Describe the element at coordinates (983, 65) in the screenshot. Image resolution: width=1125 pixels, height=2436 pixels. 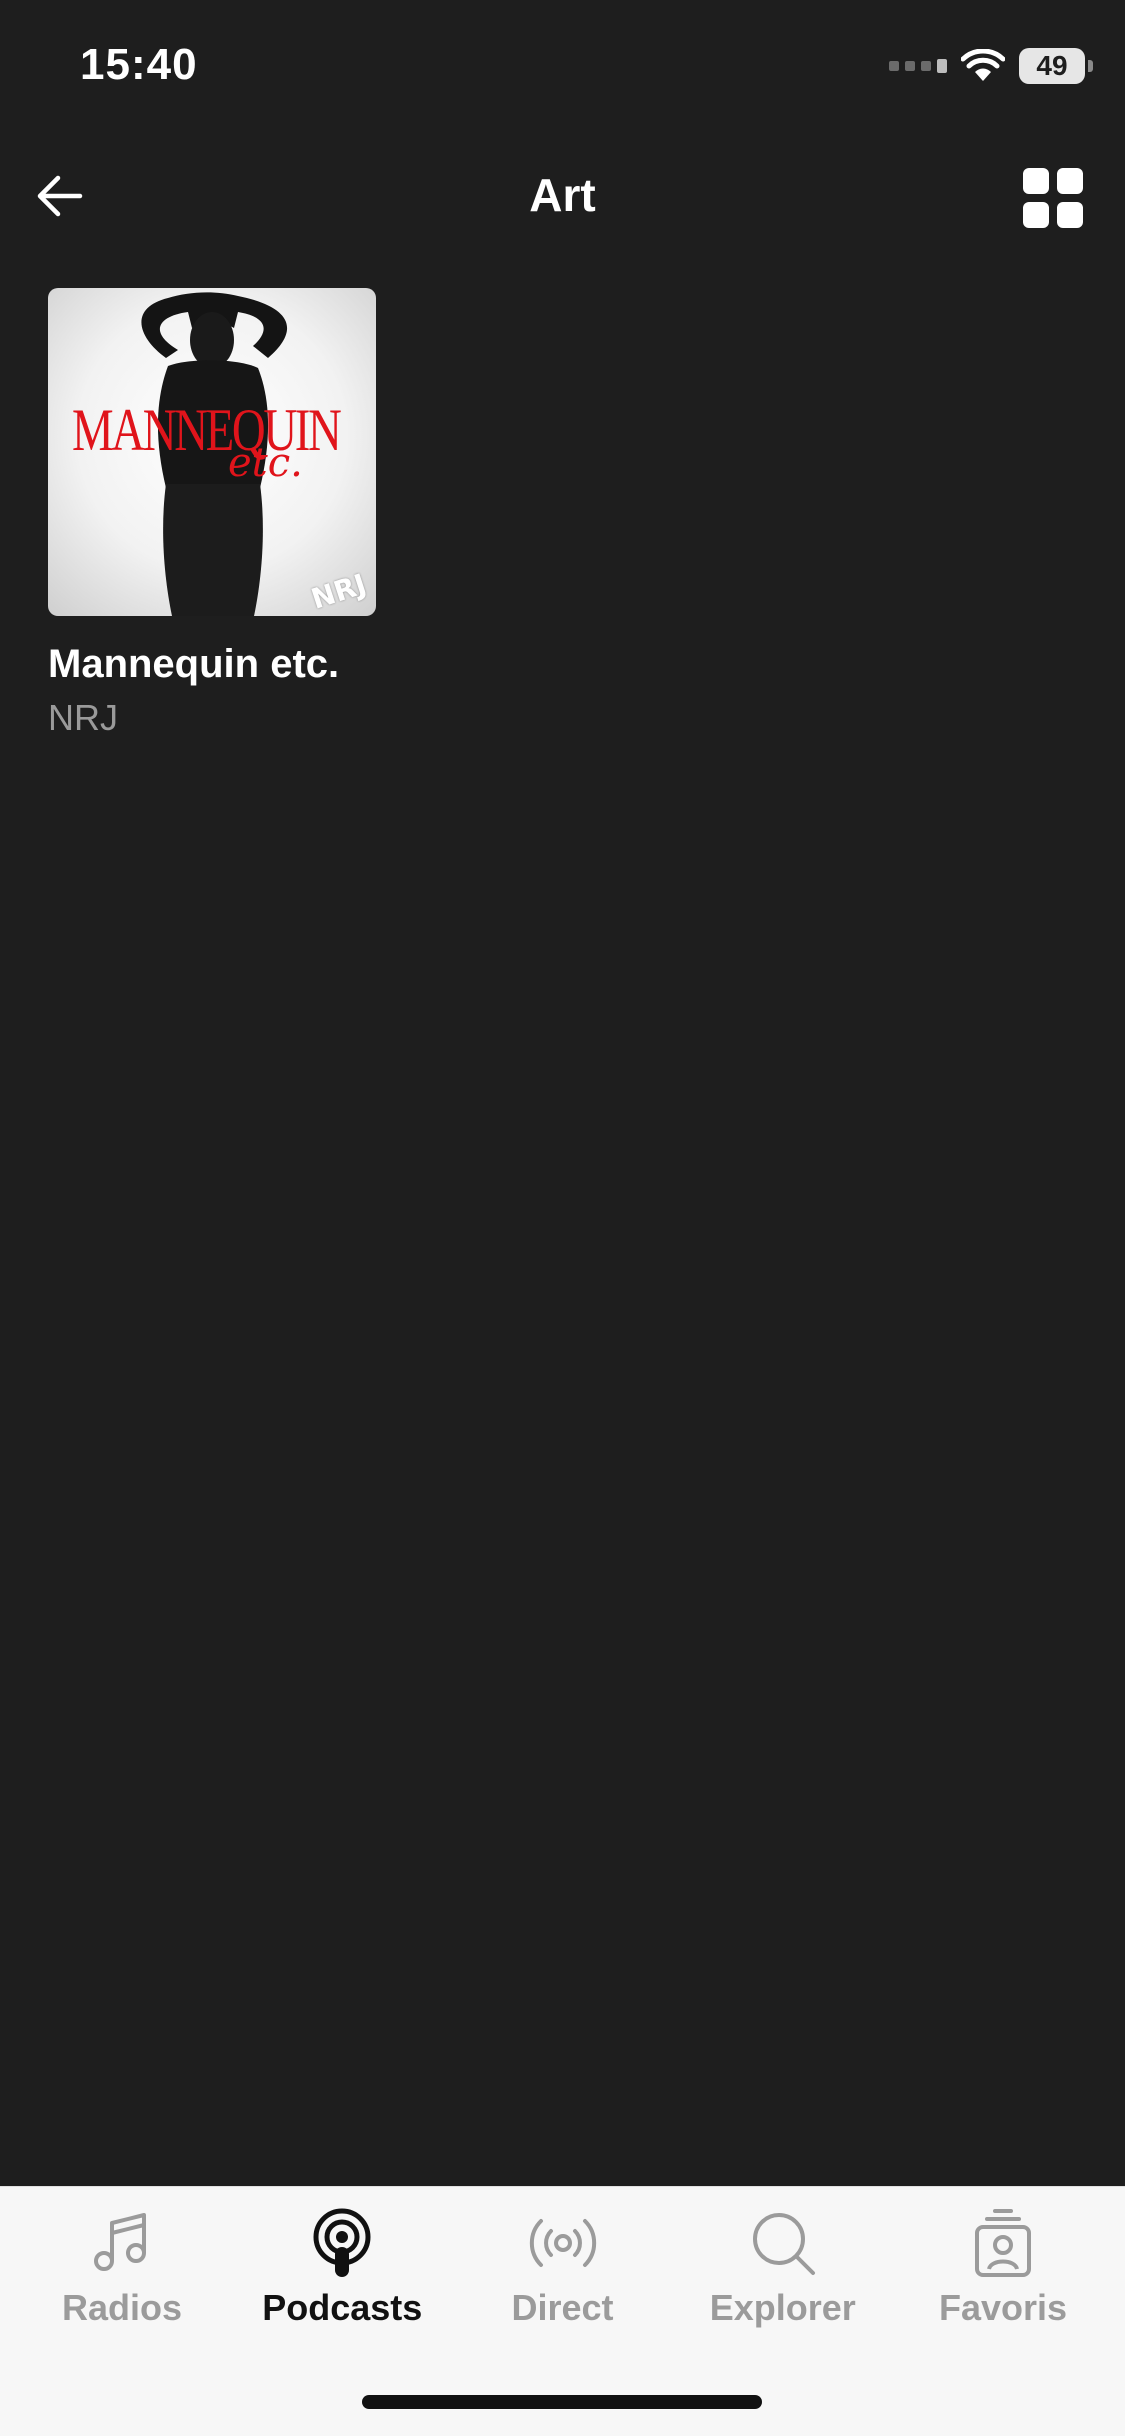
I see `wifi-icon` at that location.